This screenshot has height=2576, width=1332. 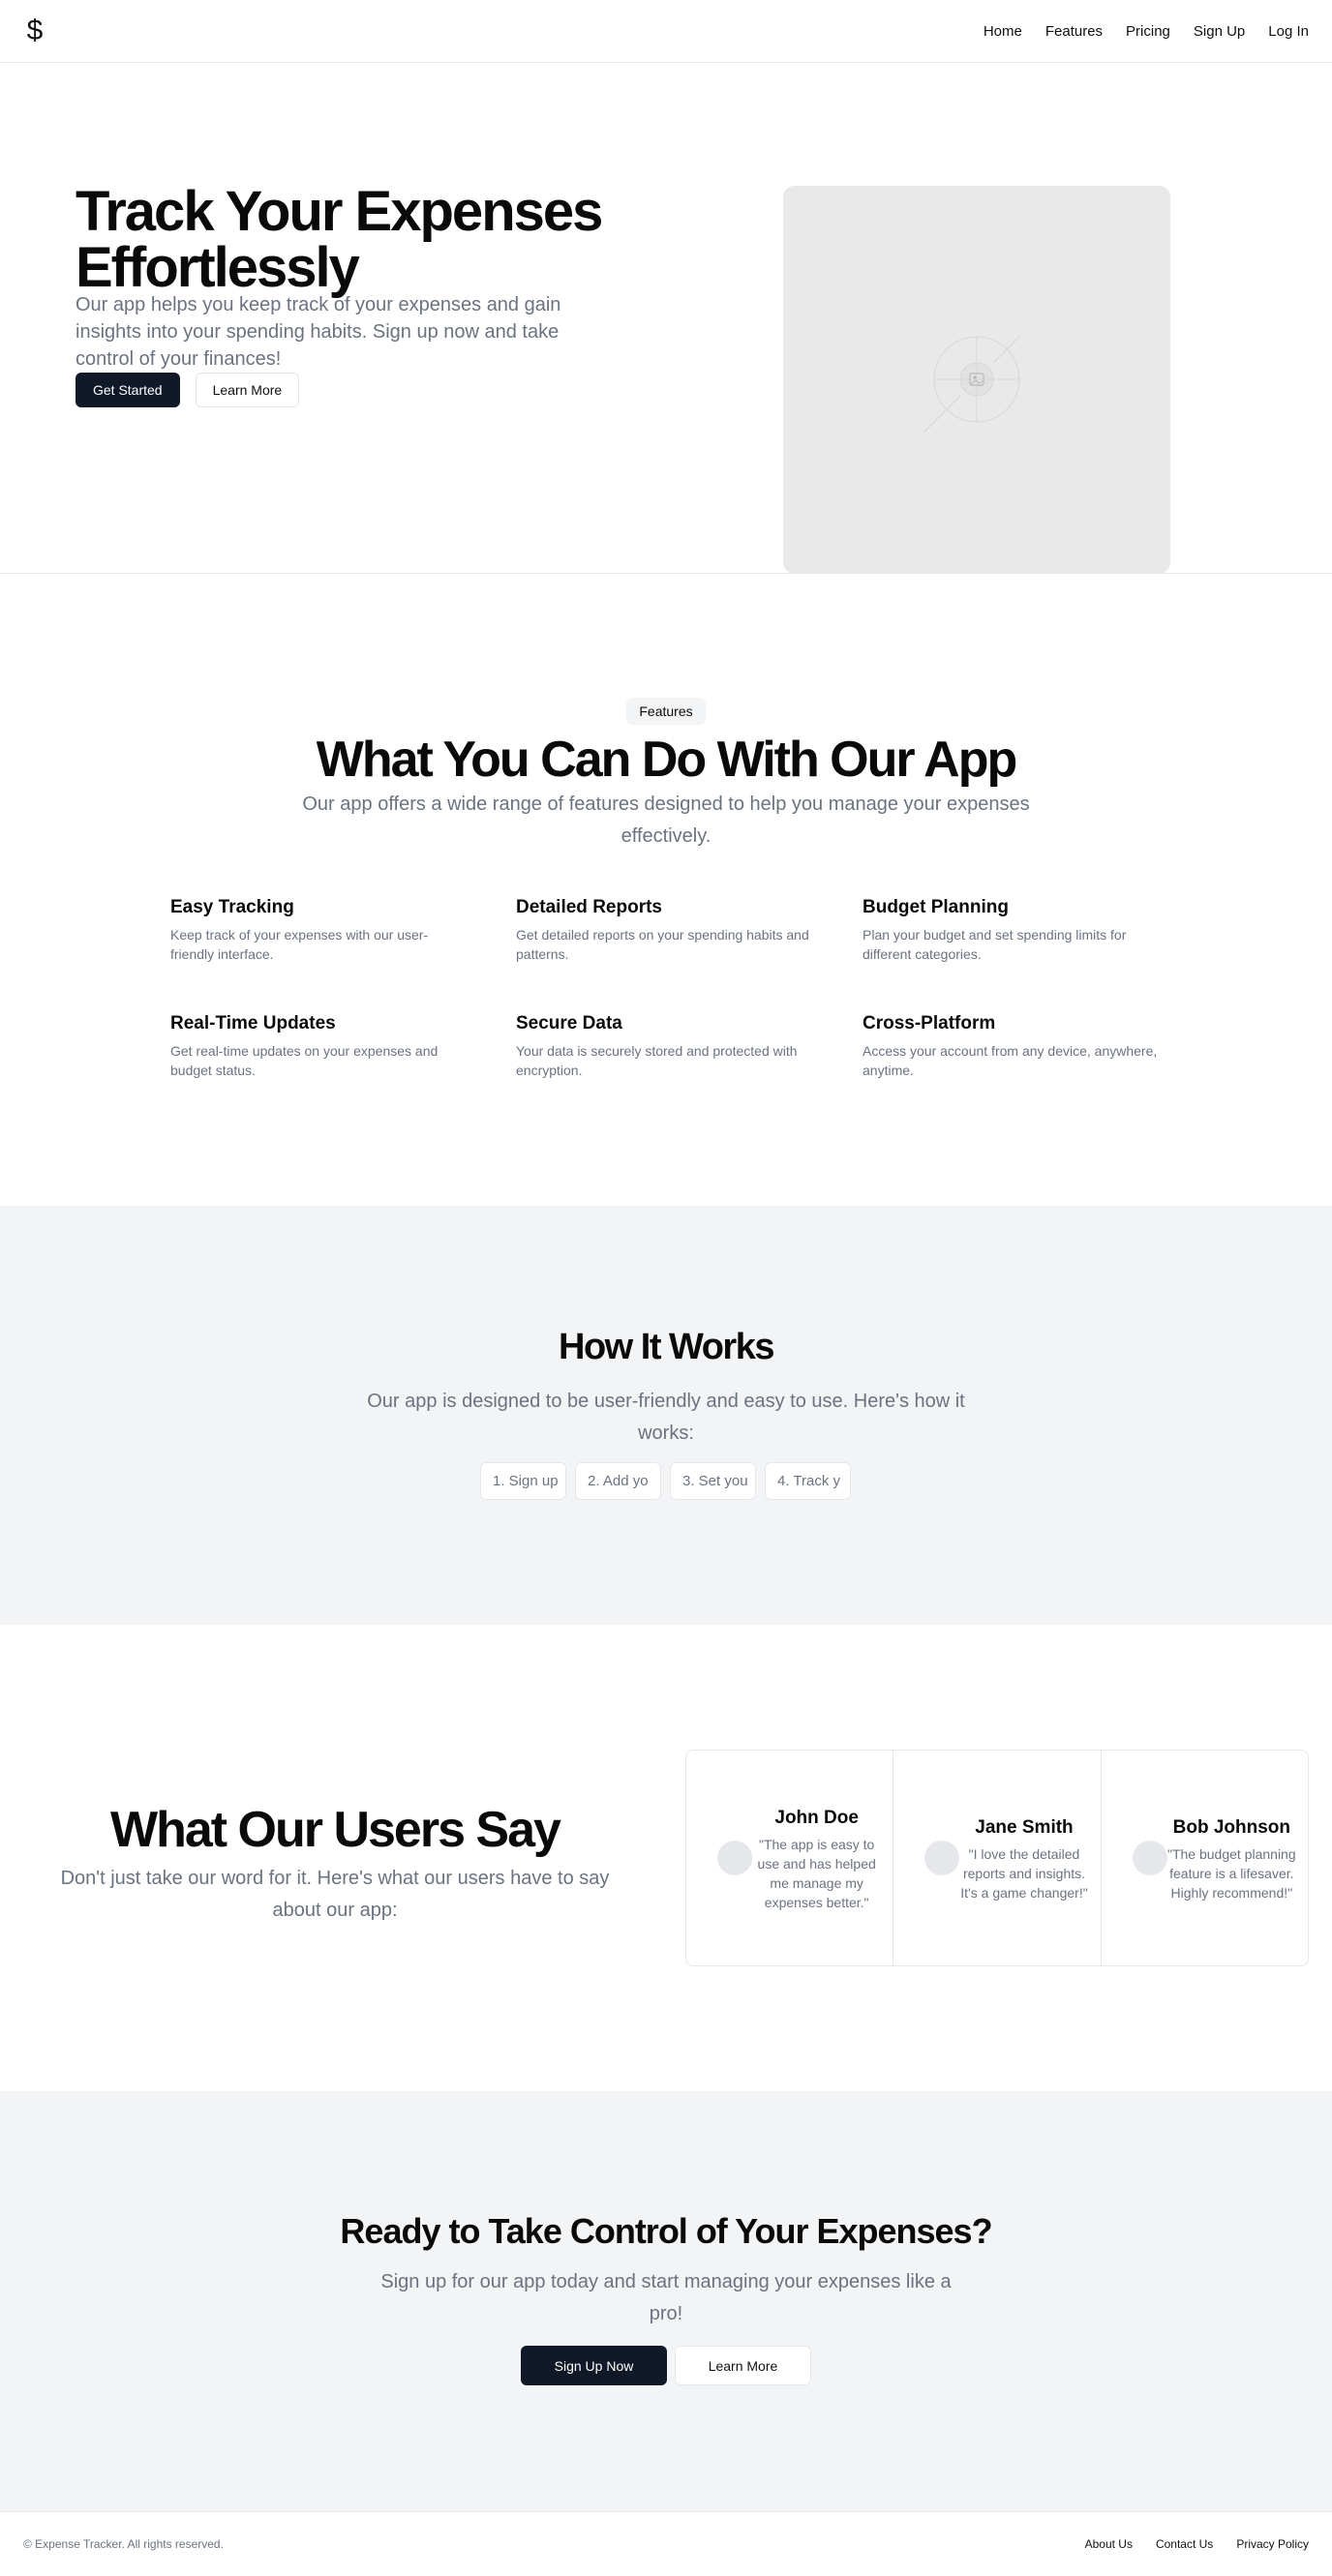 I want to click on dollar-logo-icon: $, so click(x=34, y=30).